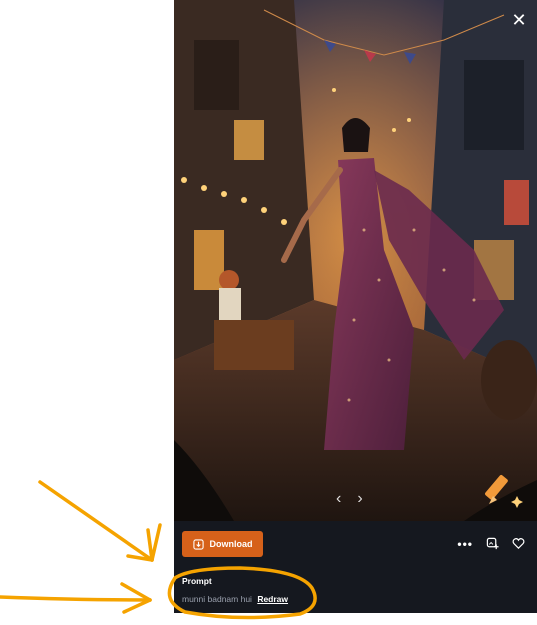 The width and height of the screenshot is (537, 625). What do you see at coordinates (198, 544) in the screenshot?
I see `image-download-icon` at bounding box center [198, 544].